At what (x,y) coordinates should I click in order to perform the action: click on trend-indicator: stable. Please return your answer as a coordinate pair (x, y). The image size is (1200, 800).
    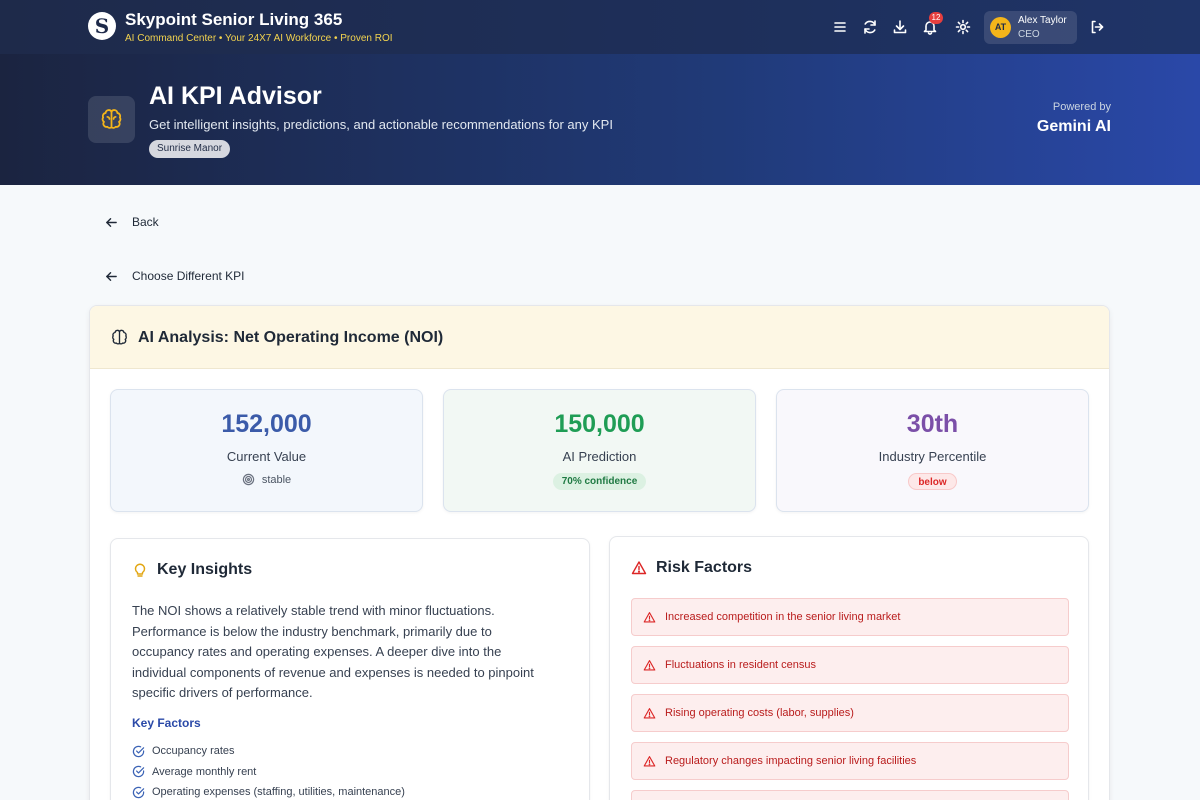
    Looking at the image, I should click on (266, 479).